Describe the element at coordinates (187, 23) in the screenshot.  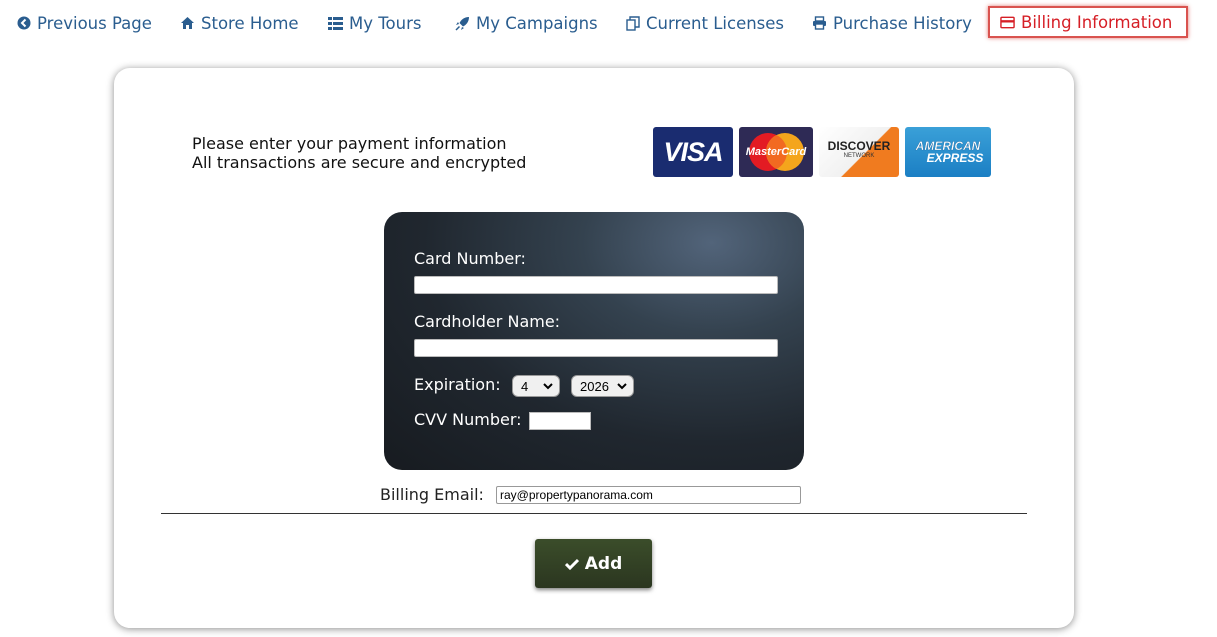
I see `home-icon` at that location.